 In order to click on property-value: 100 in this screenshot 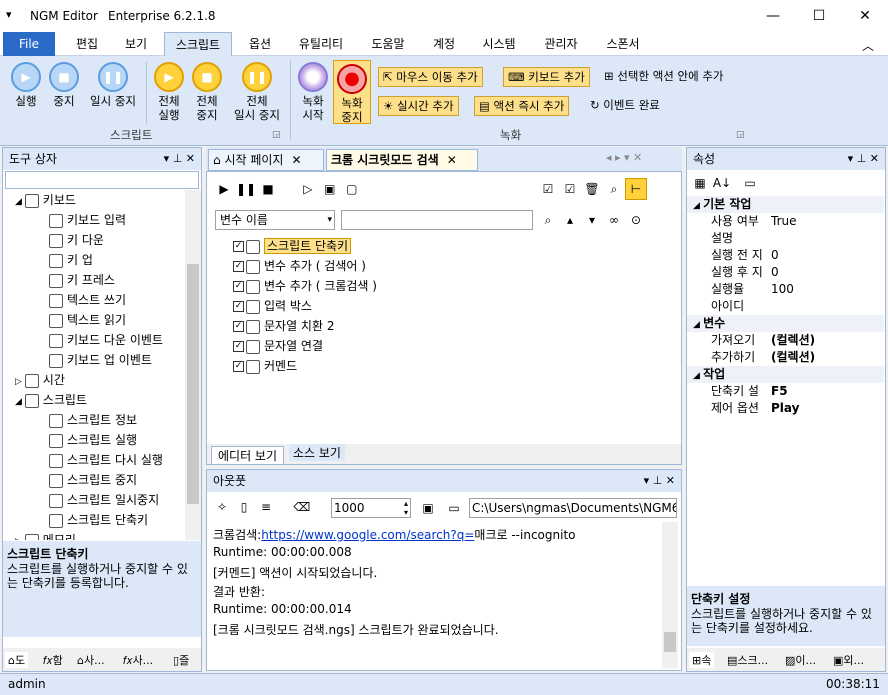, I will do `click(782, 289)`.